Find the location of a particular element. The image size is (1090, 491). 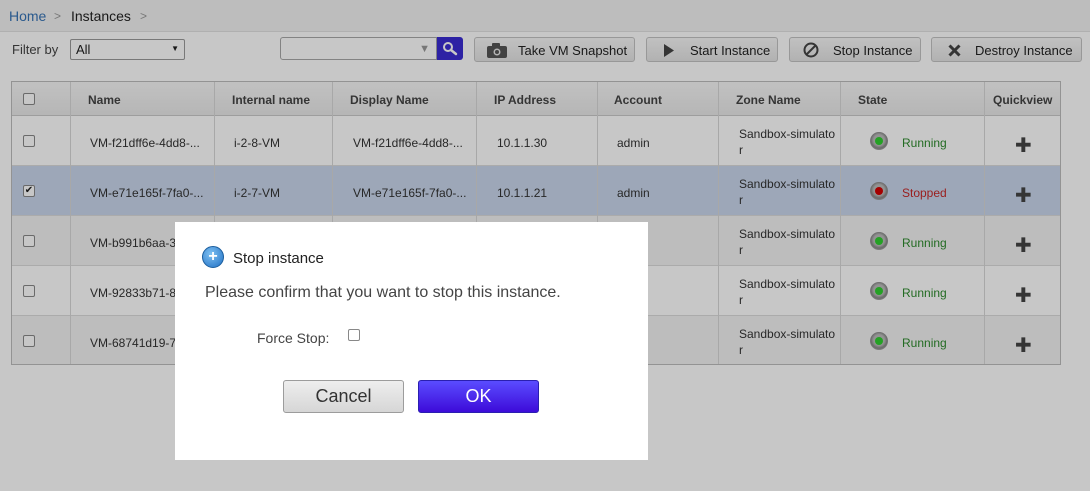

force-stop-label: Force Stop: is located at coordinates (293, 338).